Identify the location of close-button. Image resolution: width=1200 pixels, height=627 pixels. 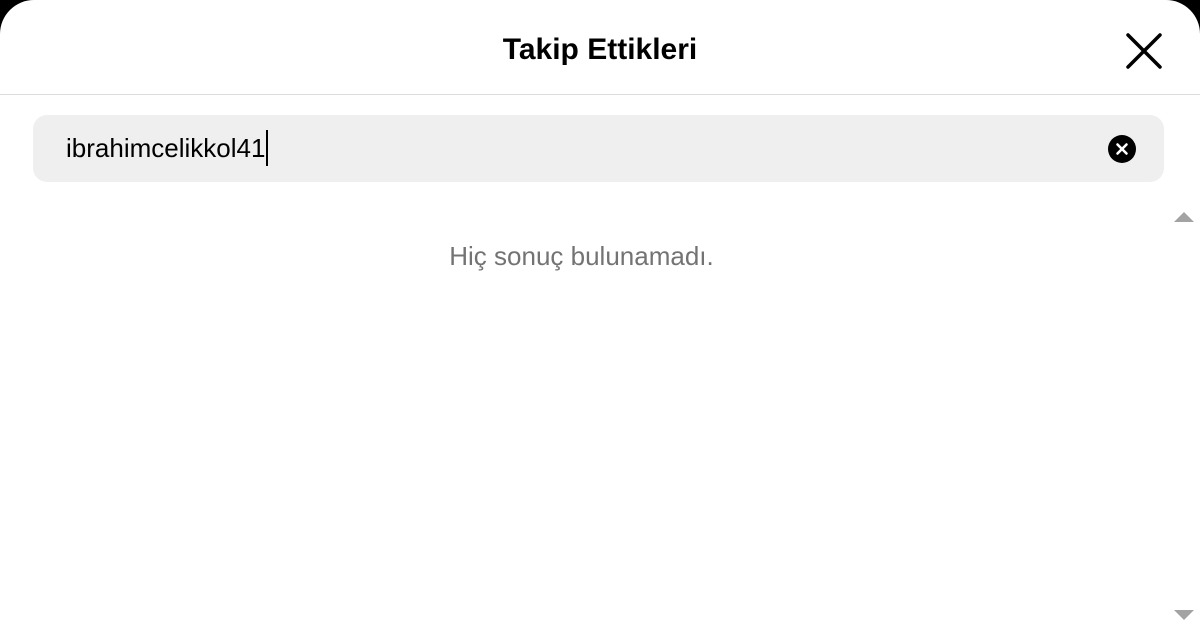
(1144, 51).